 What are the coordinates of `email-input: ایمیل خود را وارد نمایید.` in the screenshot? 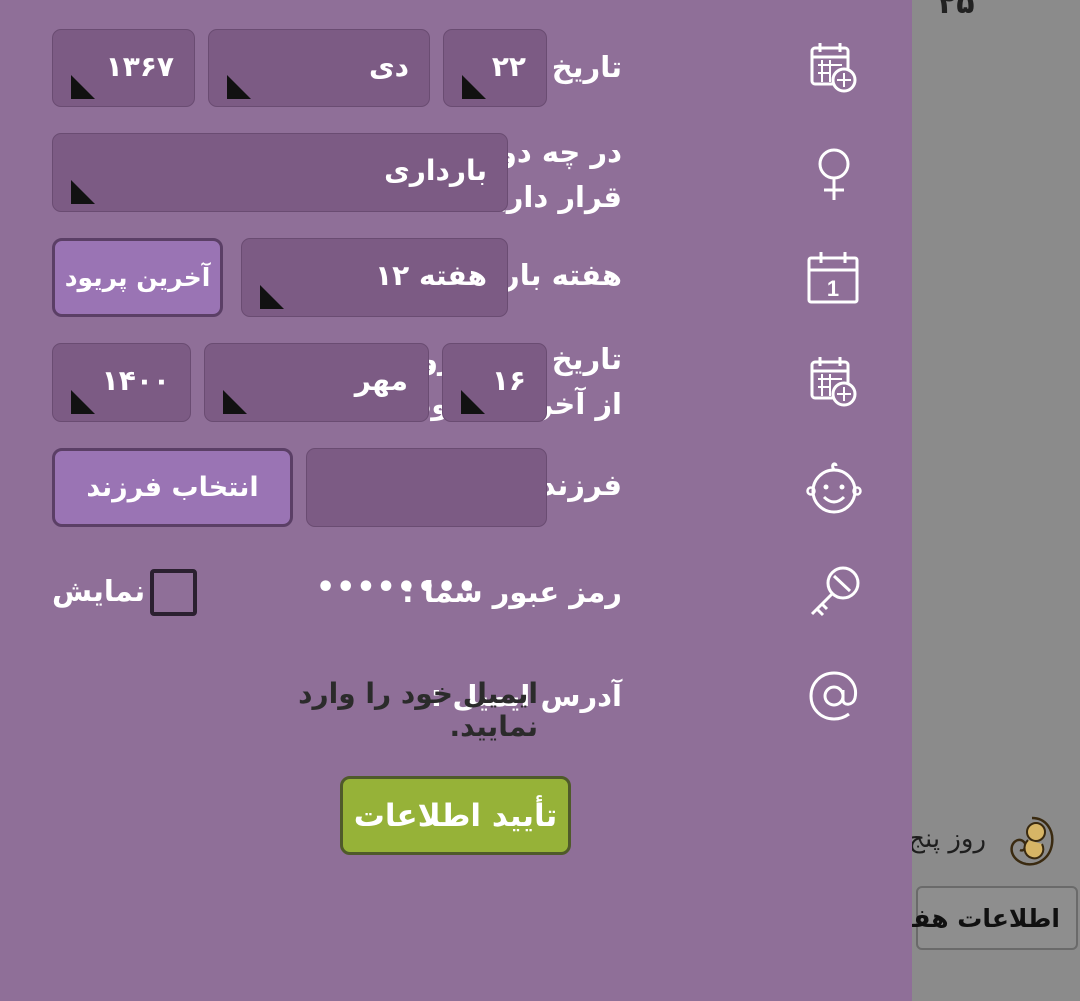 It's located at (397, 710).